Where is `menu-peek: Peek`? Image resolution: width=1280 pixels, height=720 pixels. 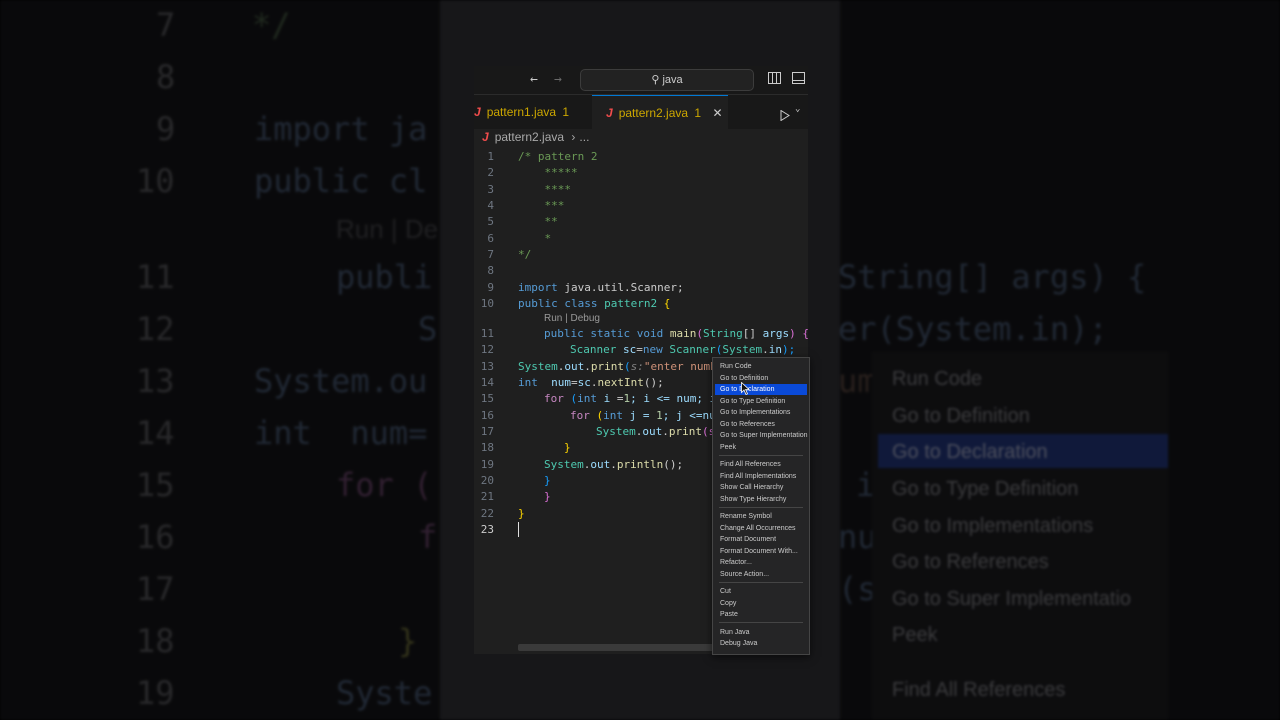
menu-peek: Peek is located at coordinates (761, 447).